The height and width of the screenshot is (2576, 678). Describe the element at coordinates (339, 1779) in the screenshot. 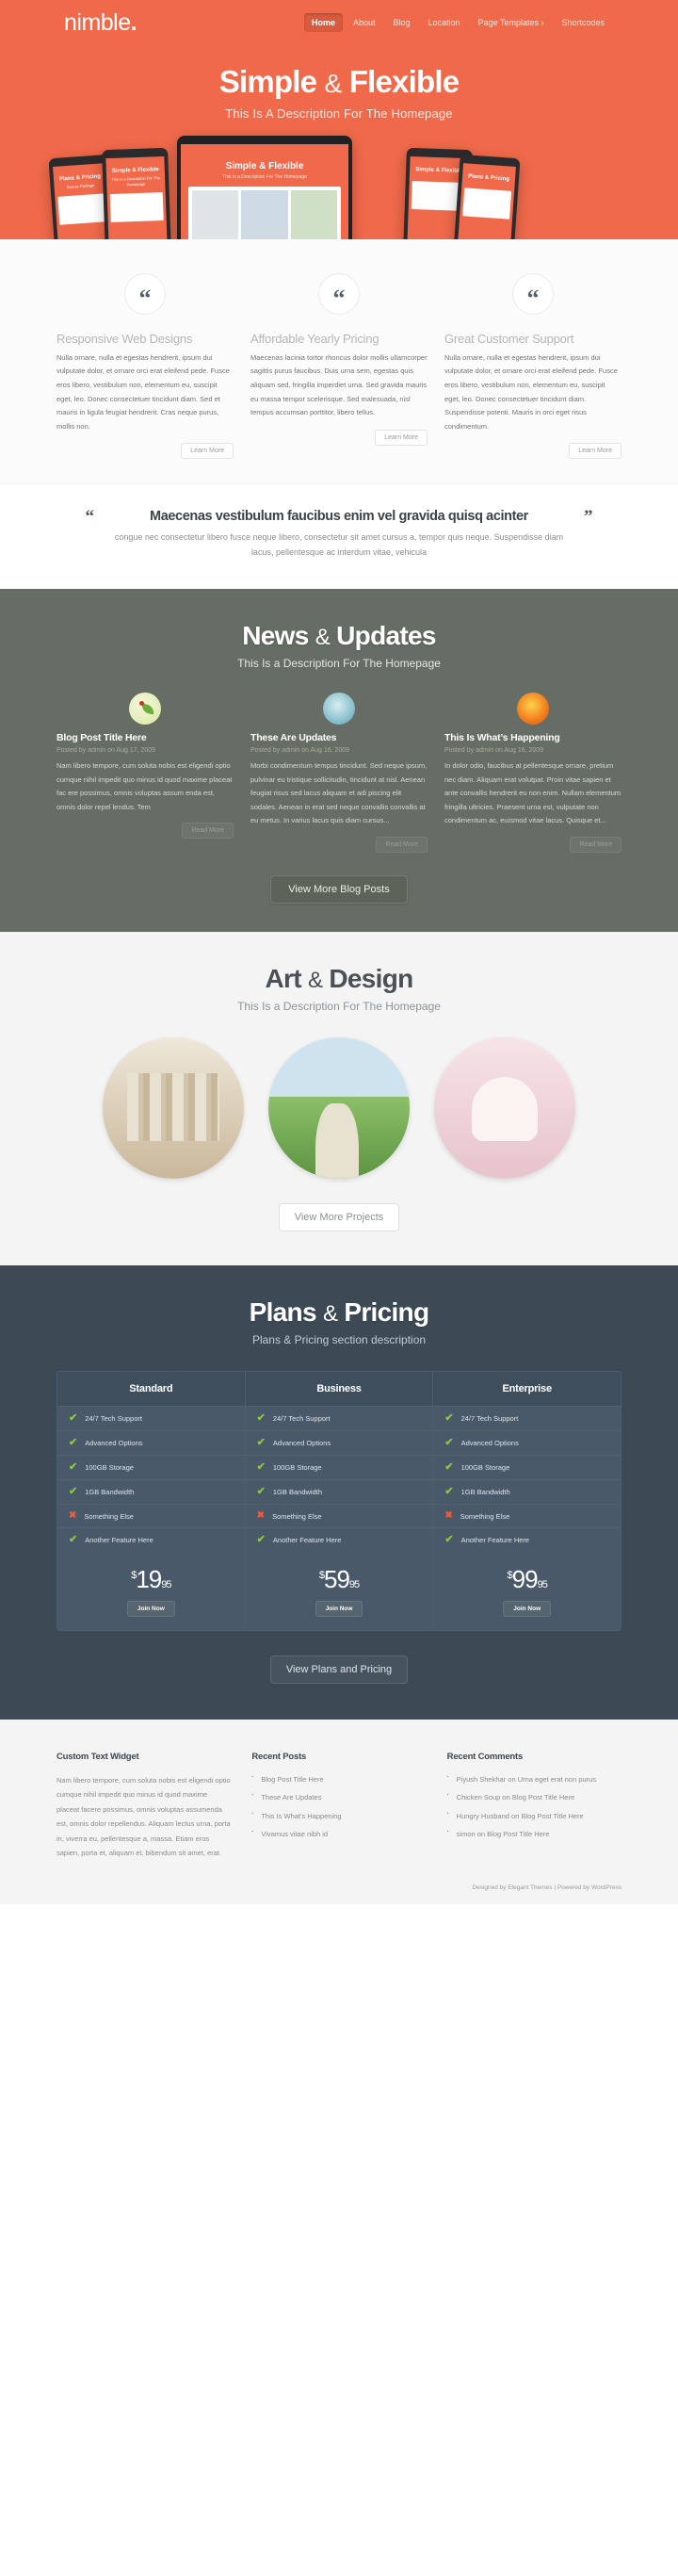

I see `list-item: Blog Post Title Here` at that location.